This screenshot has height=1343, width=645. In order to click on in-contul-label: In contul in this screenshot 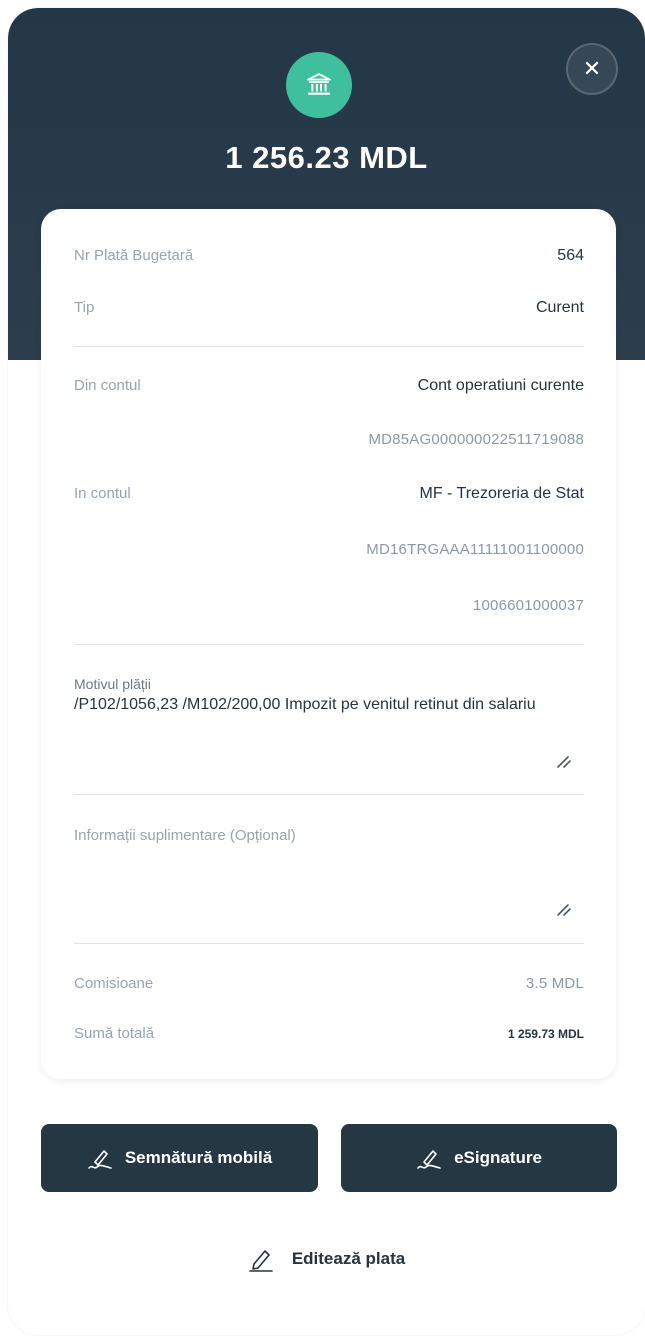, I will do `click(102, 493)`.